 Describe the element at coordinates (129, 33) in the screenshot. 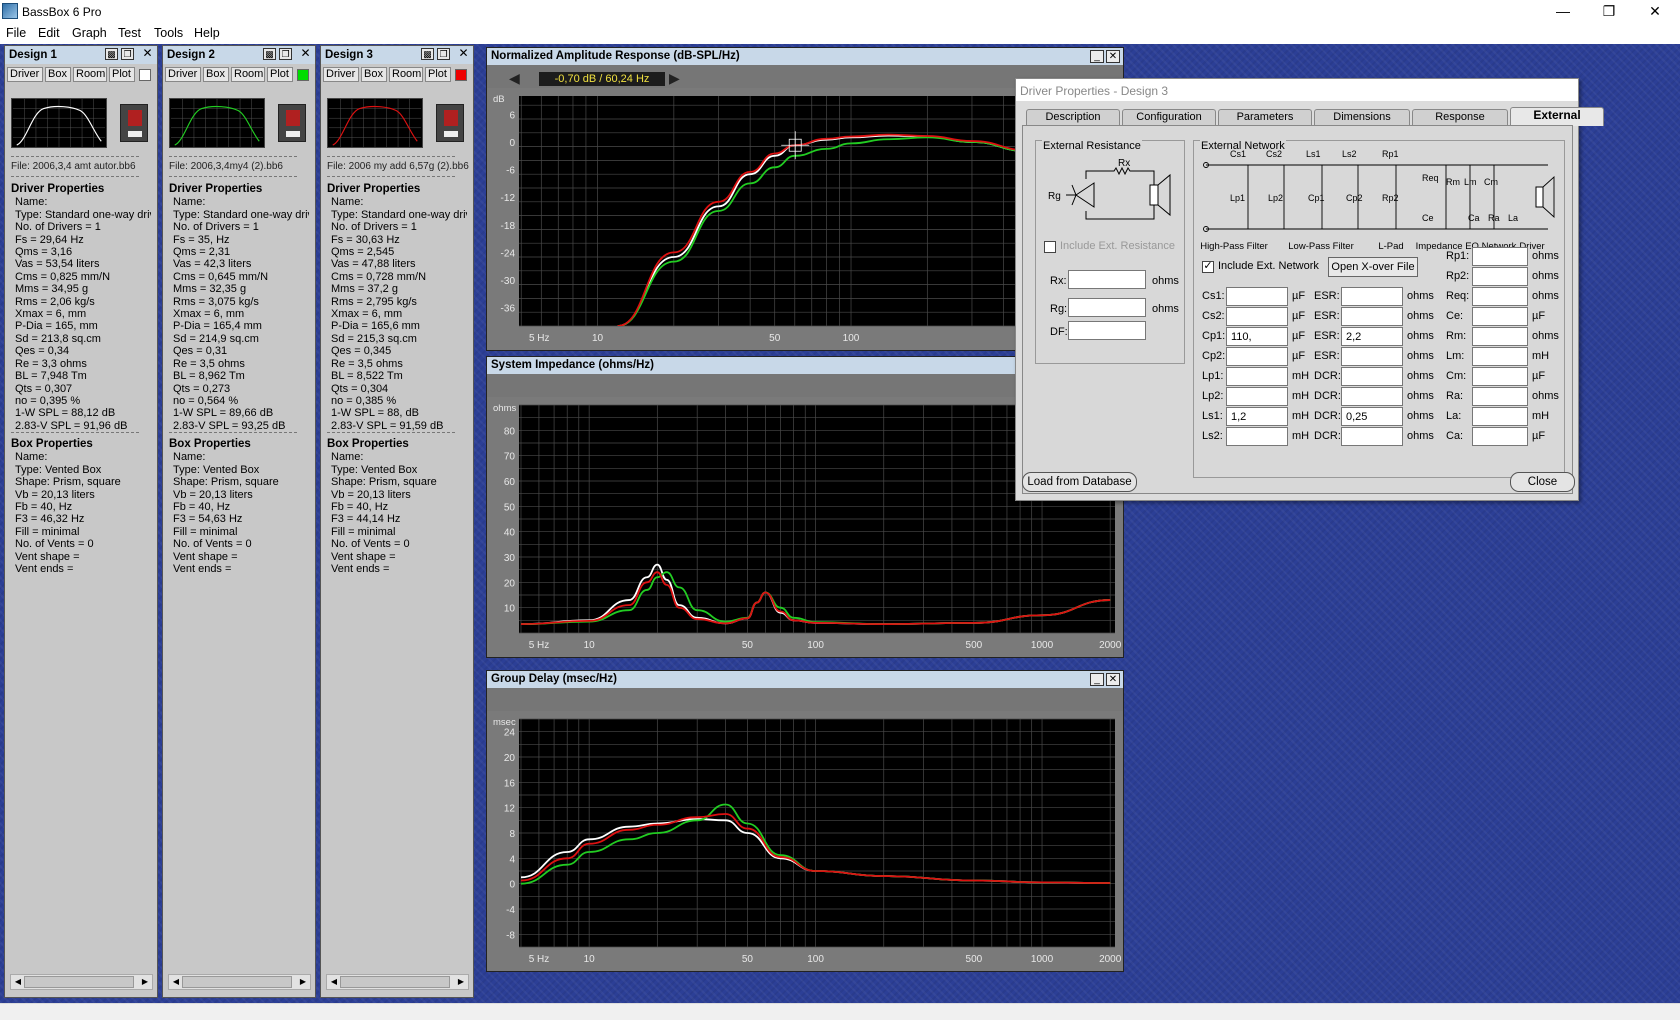

I see `menu-test: Test` at that location.